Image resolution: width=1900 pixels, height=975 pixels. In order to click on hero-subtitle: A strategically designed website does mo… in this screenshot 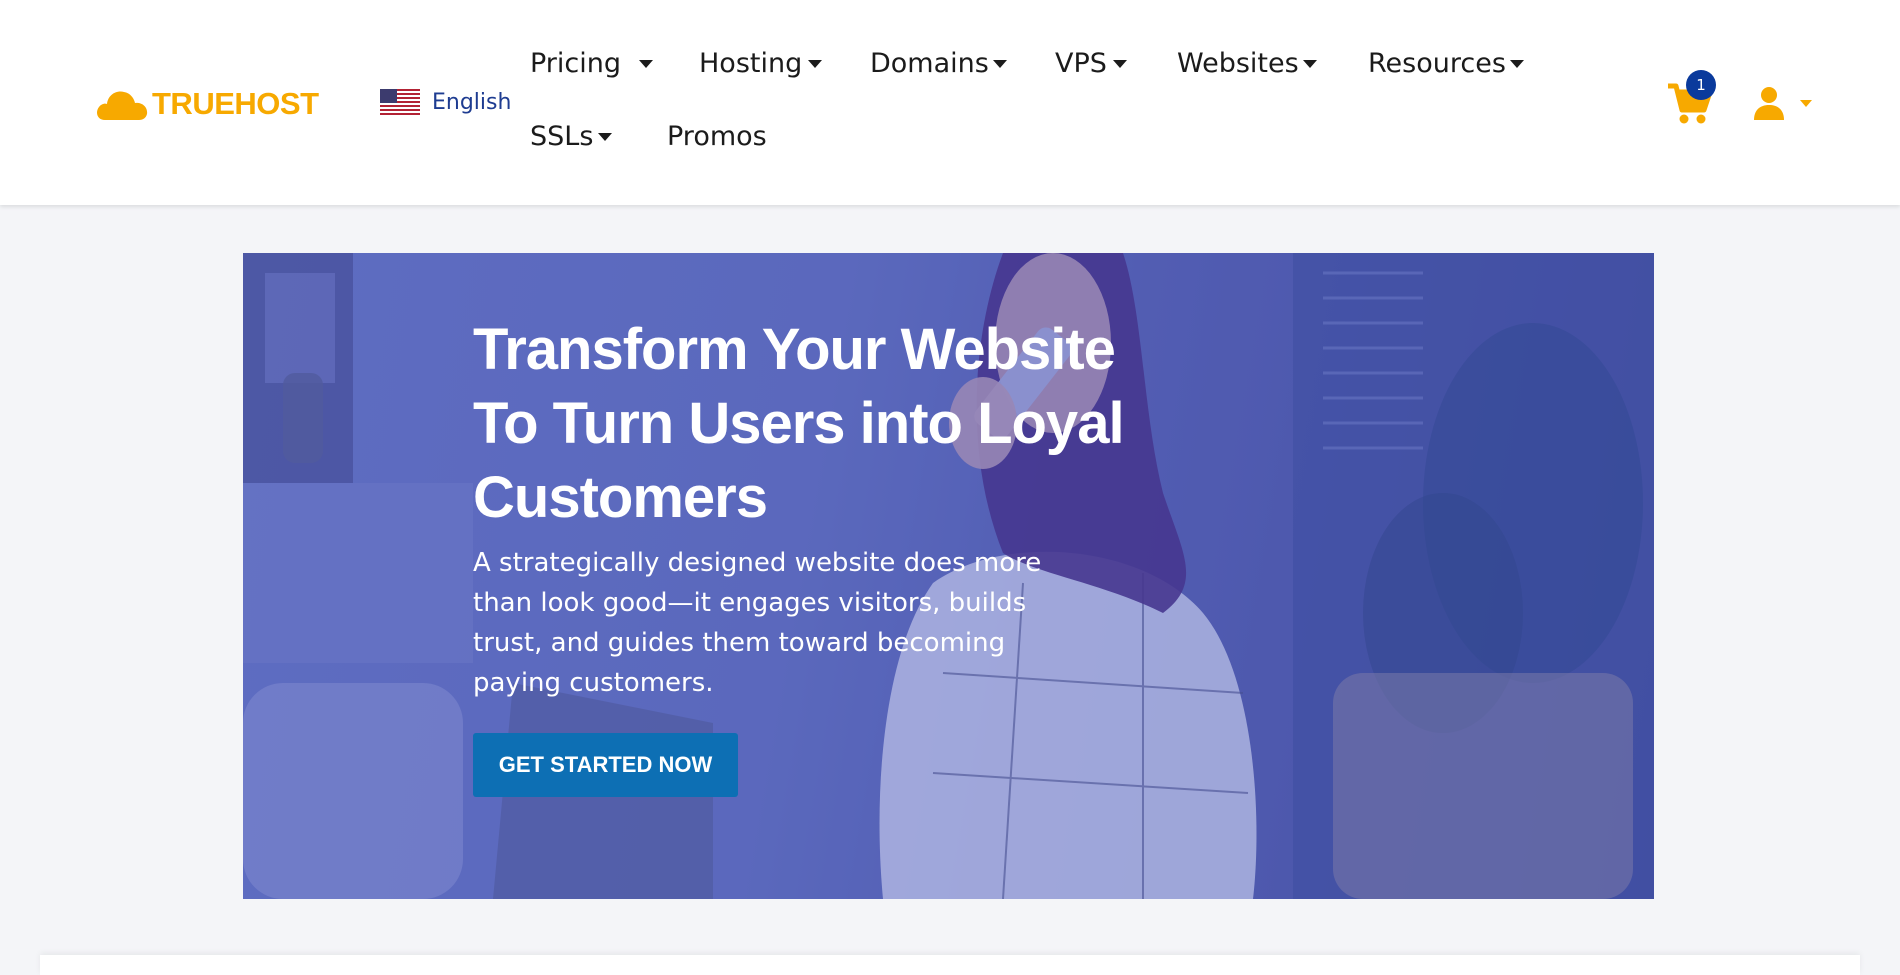, I will do `click(757, 623)`.